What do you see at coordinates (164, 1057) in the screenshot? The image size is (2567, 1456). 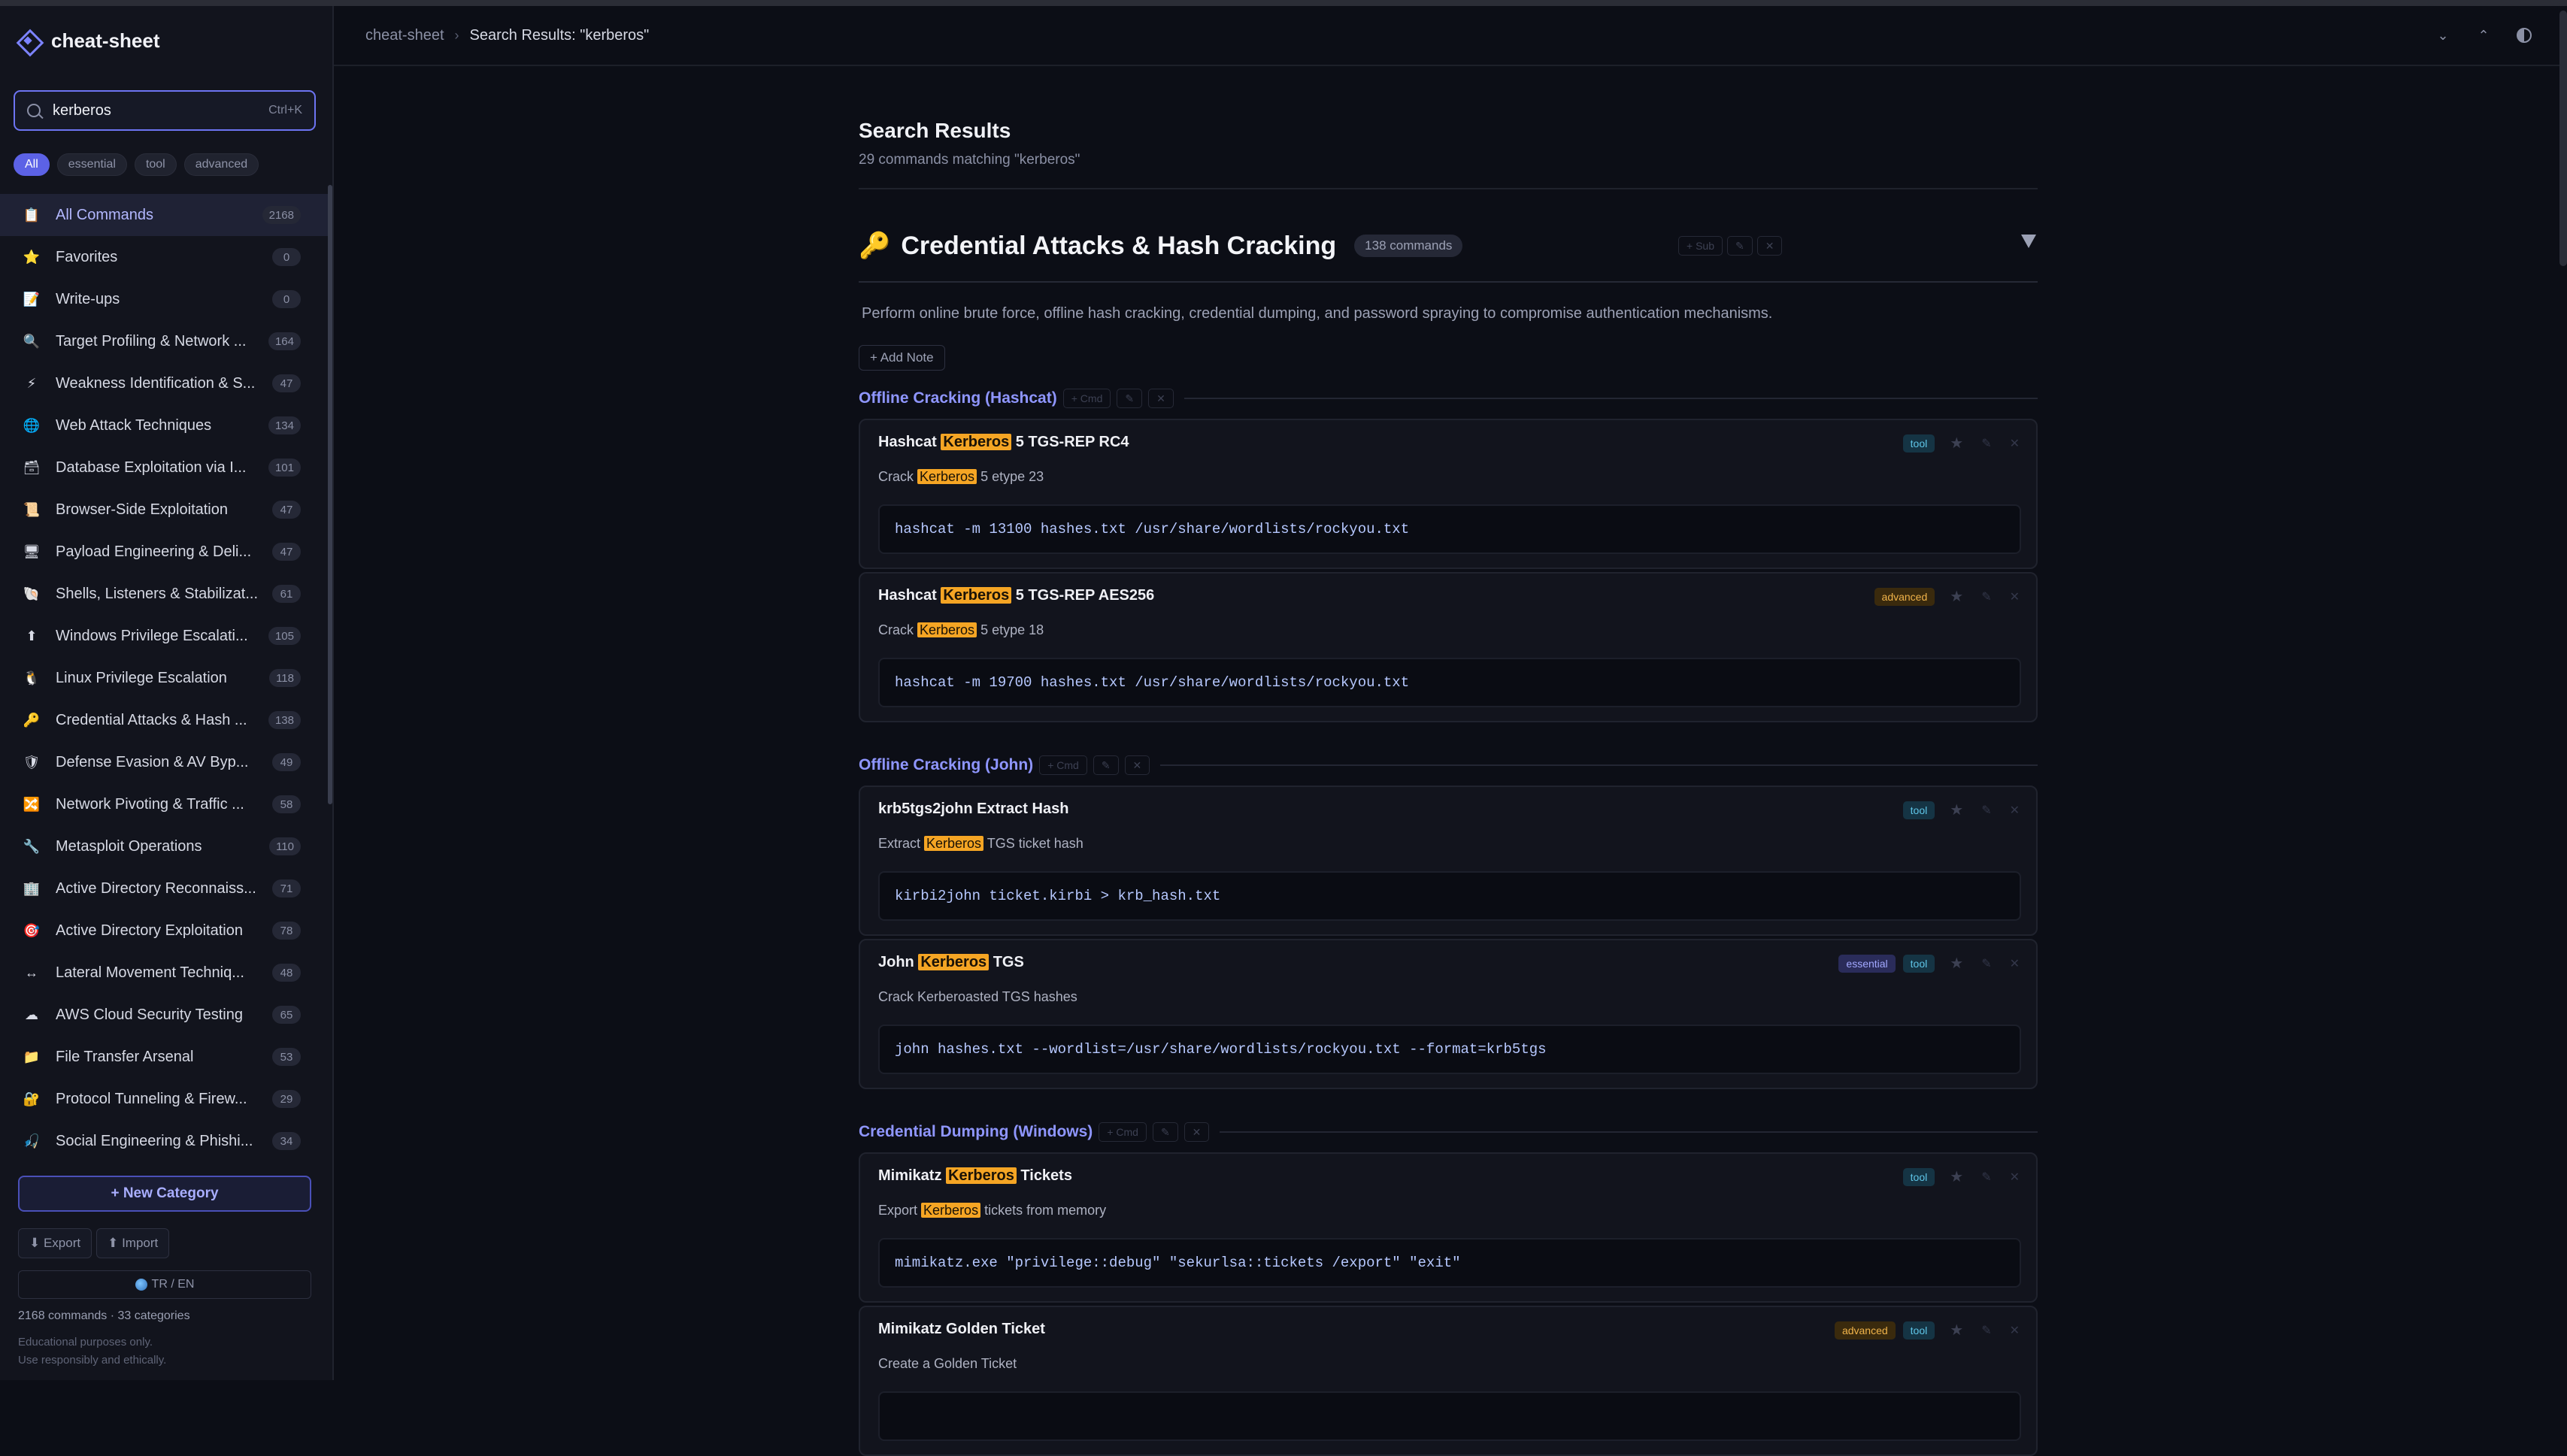 I see `sidebar-category-item: 📁 File Transfer Arsenal 53` at bounding box center [164, 1057].